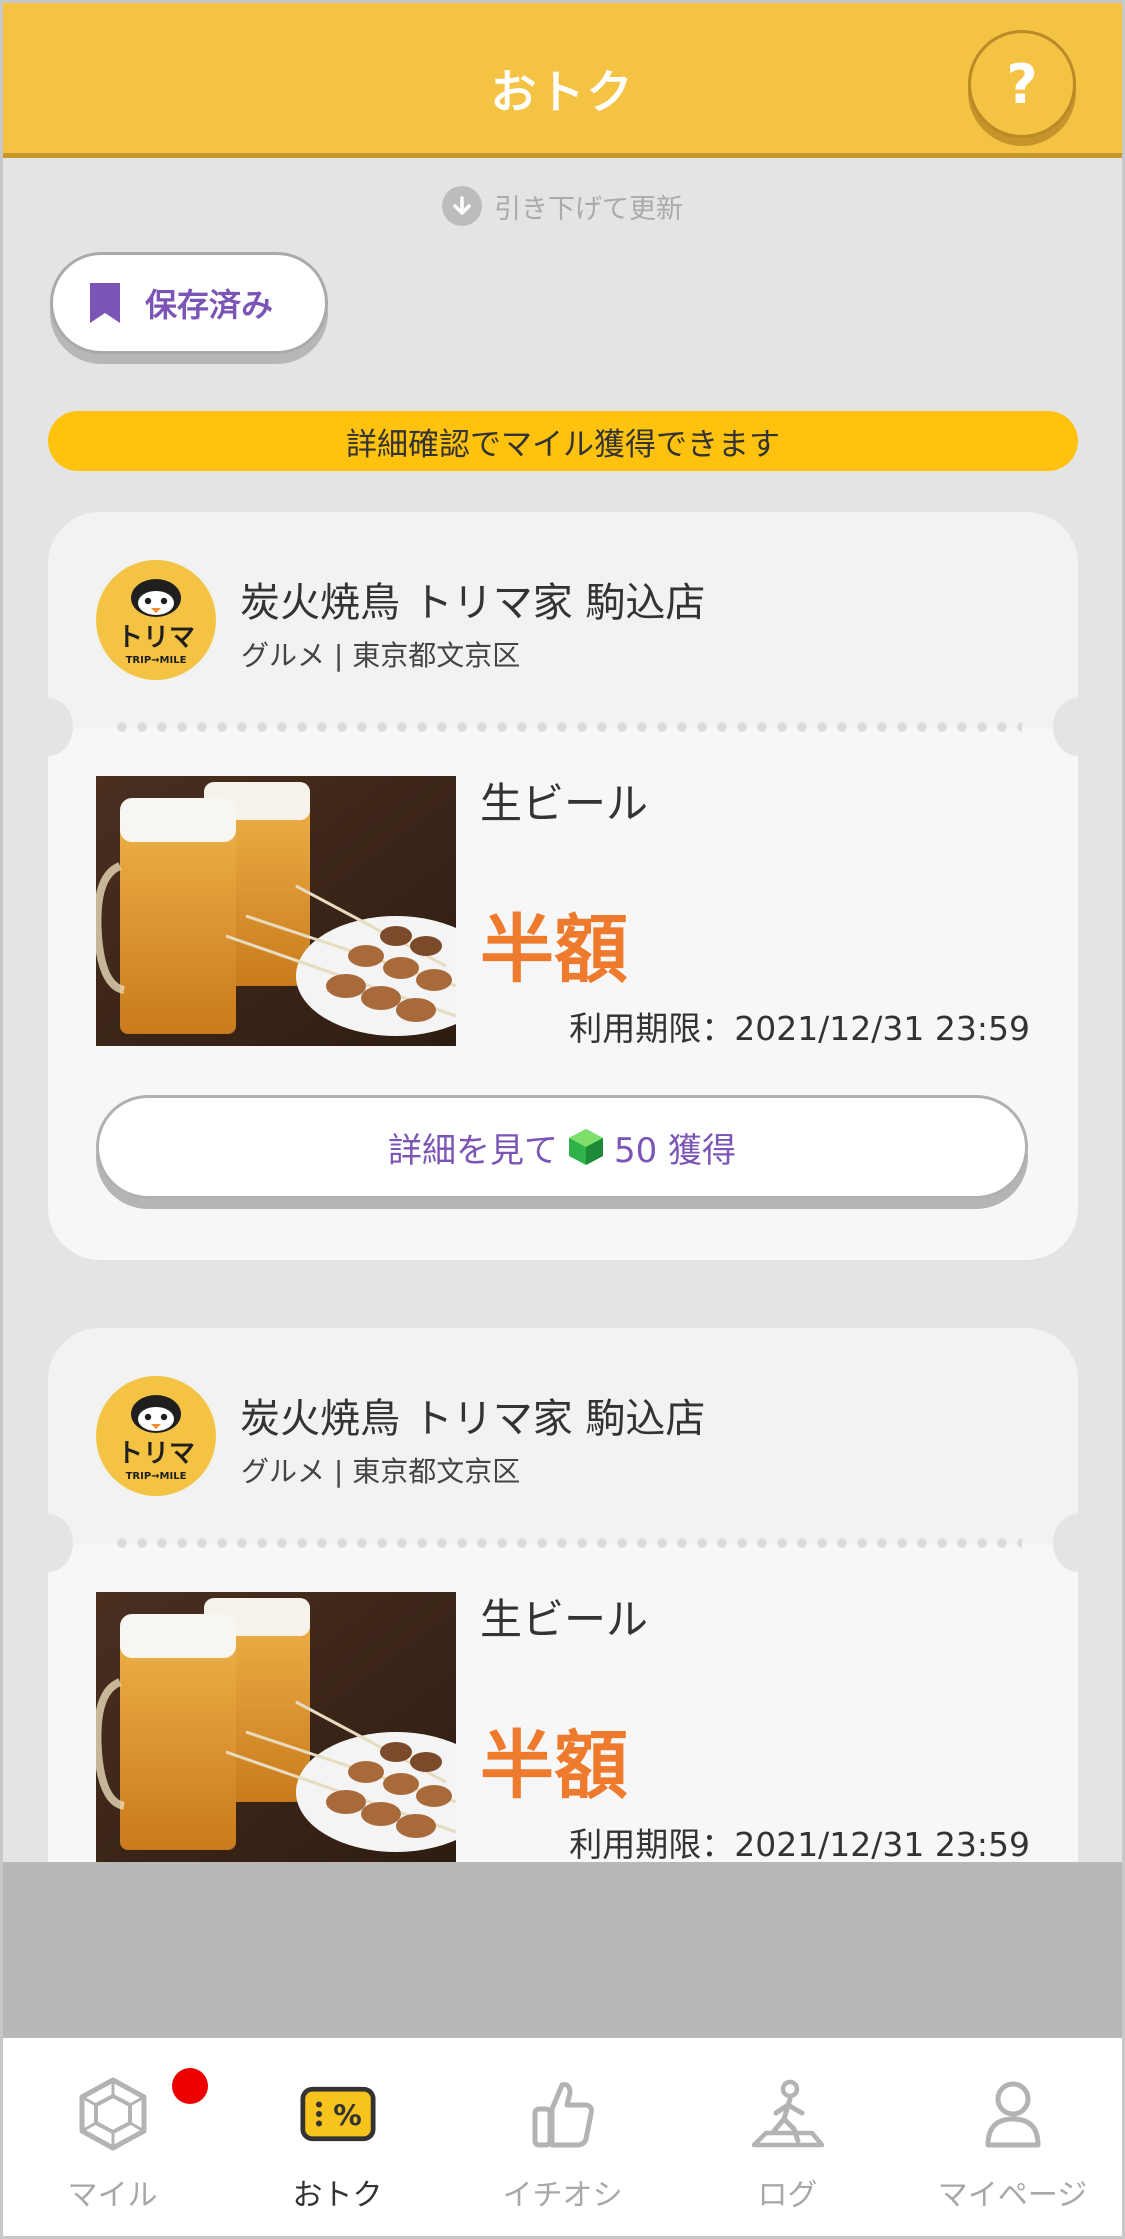 The image size is (1125, 2239). What do you see at coordinates (209, 305) in the screenshot?
I see `saved-label: 保存済み` at bounding box center [209, 305].